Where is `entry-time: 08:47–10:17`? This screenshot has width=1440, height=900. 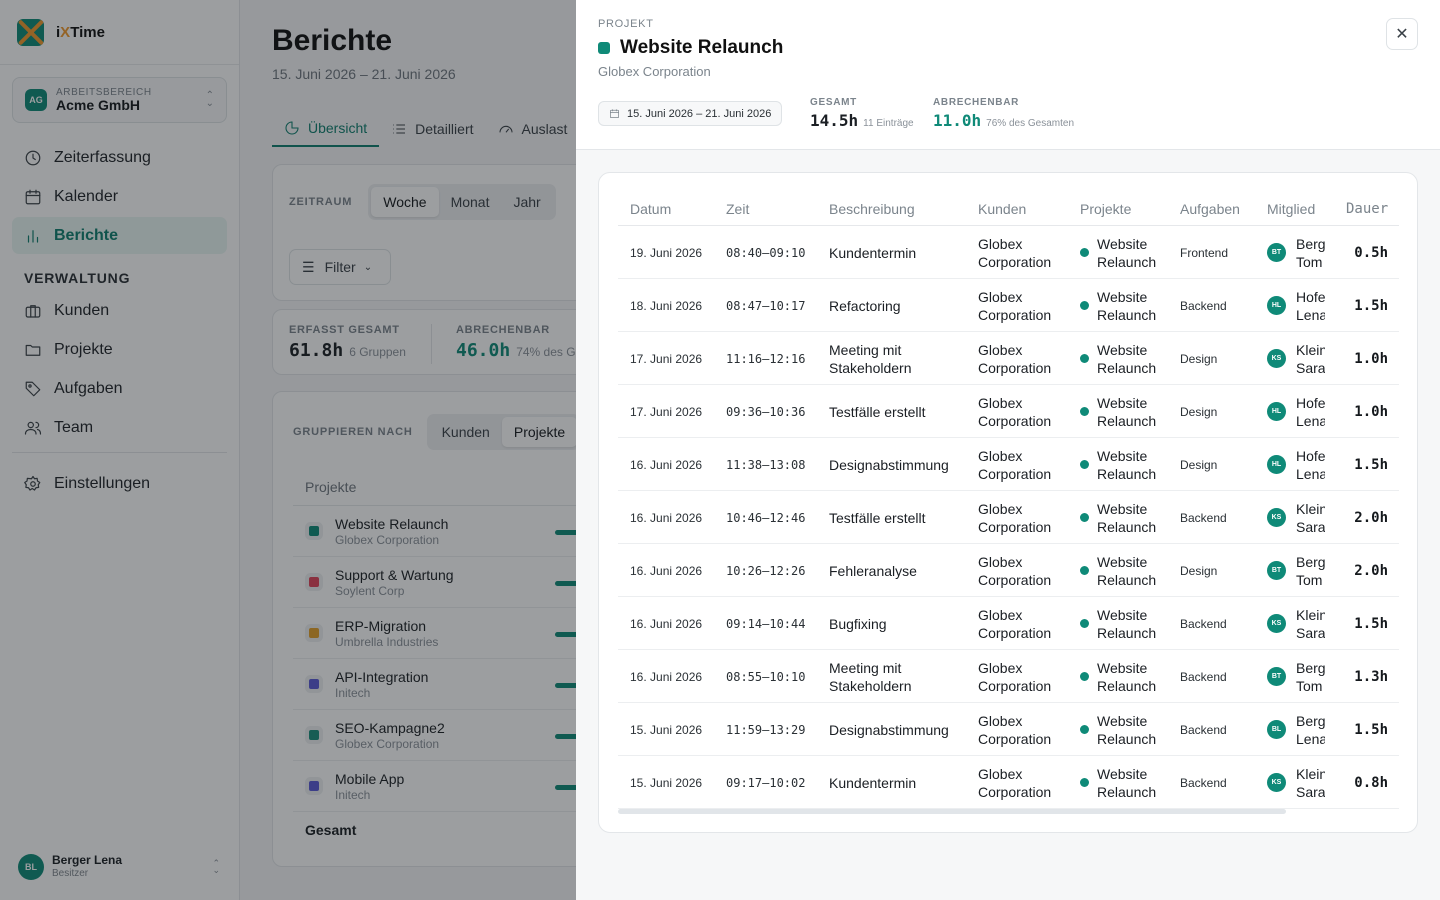
entry-time: 08:47–10:17 is located at coordinates (766, 305).